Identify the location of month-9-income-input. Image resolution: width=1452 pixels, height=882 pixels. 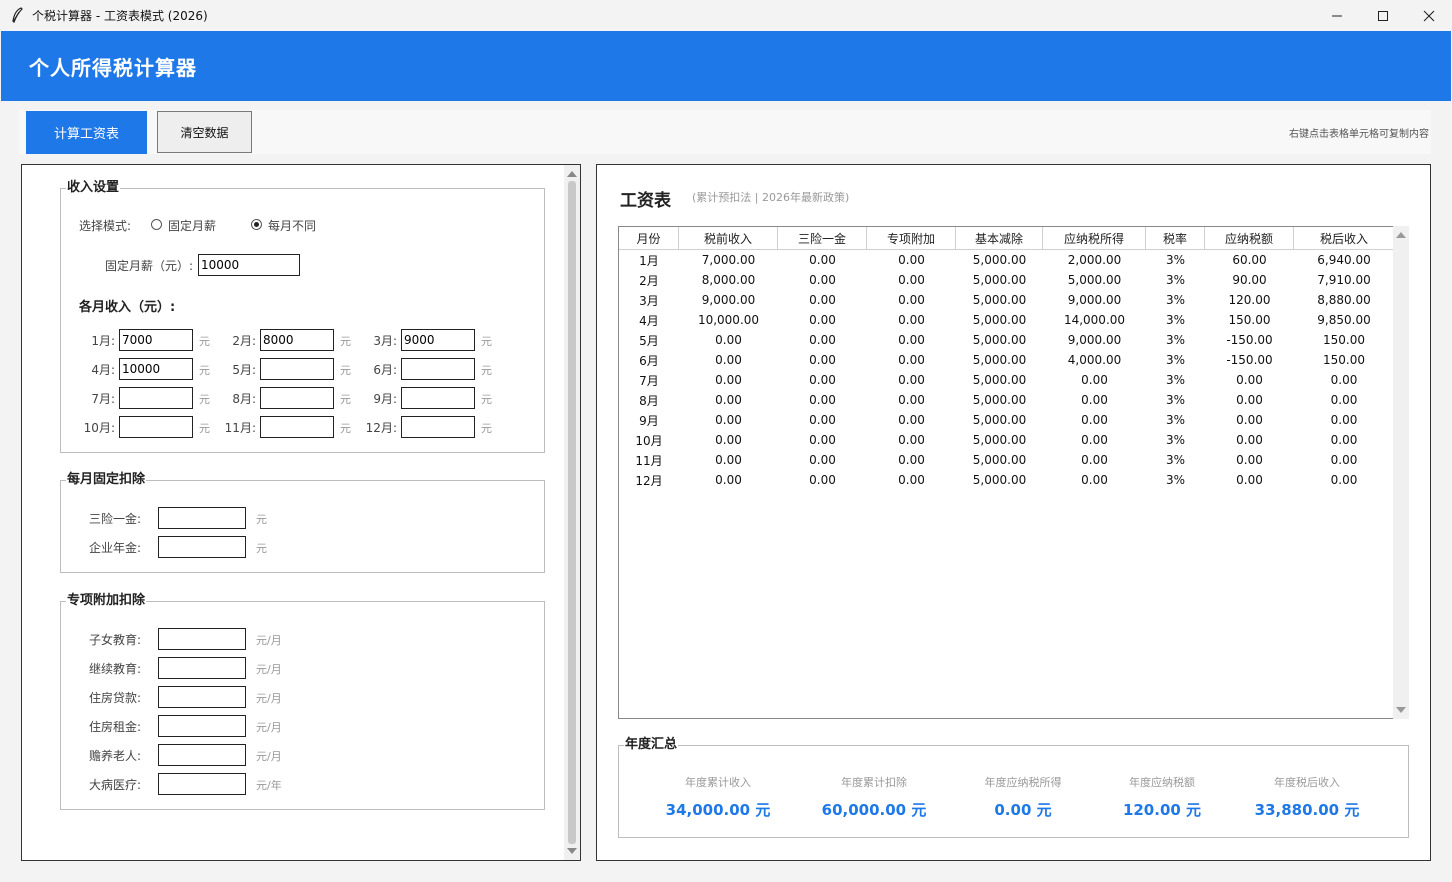
(438, 398).